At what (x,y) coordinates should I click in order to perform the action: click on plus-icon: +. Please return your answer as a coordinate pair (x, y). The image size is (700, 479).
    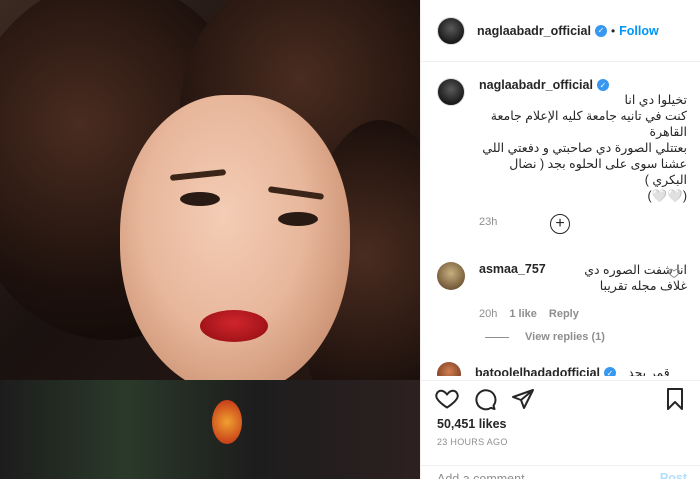
    Looking at the image, I should click on (560, 223).